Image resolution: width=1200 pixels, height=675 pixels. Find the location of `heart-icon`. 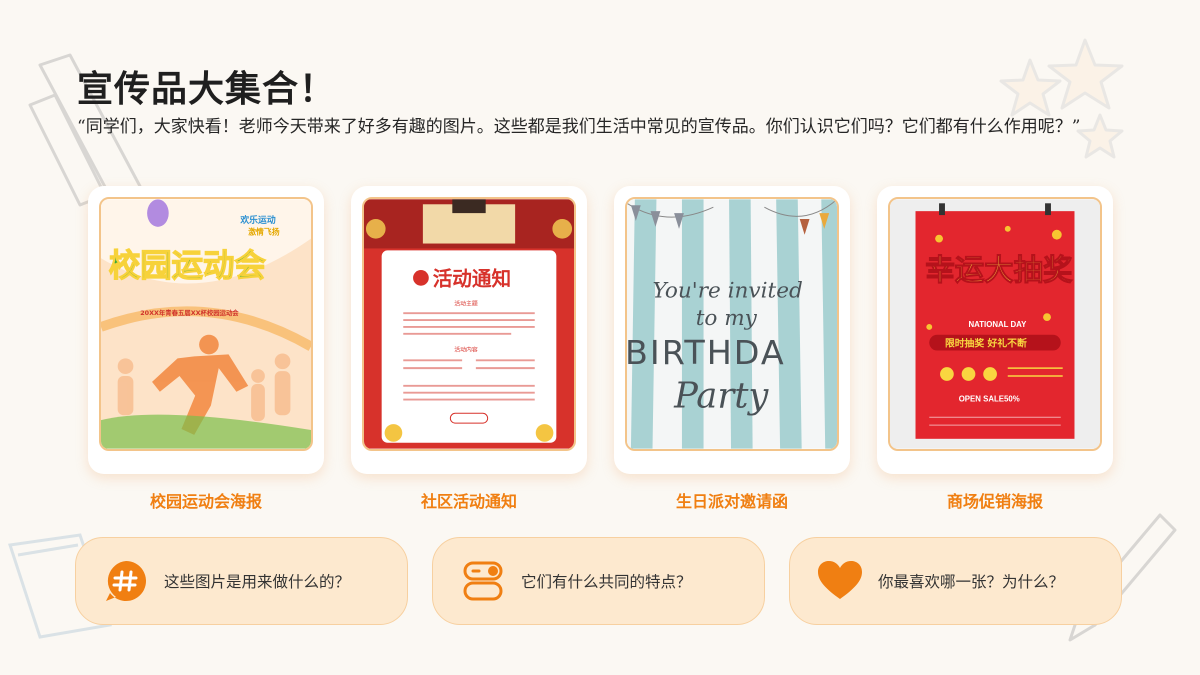

heart-icon is located at coordinates (840, 580).